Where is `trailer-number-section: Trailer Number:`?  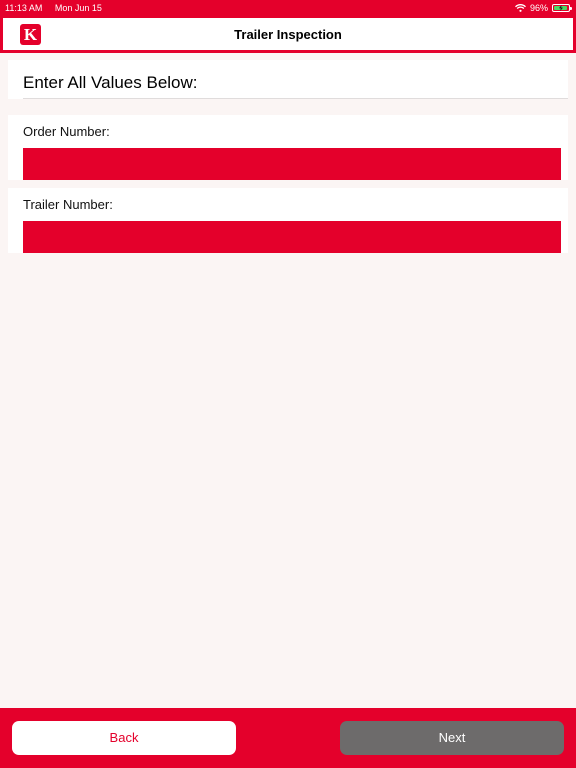 trailer-number-section: Trailer Number: is located at coordinates (288, 220).